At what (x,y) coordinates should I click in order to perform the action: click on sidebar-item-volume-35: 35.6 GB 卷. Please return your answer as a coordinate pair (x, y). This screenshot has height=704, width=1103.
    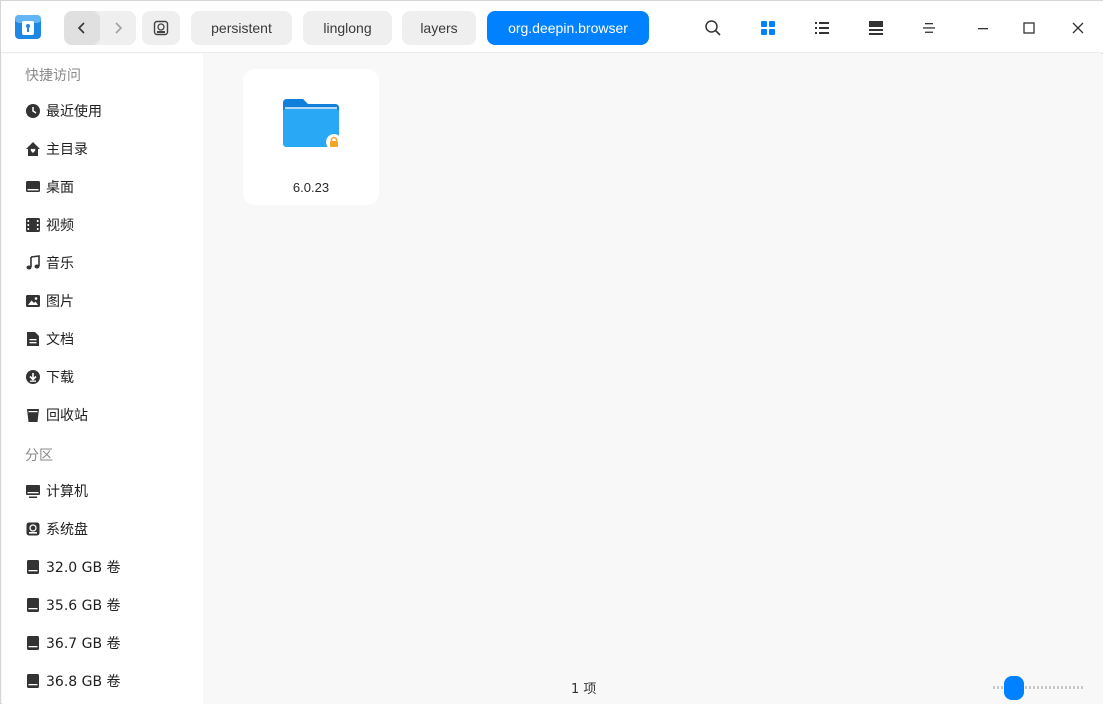
    Looking at the image, I should click on (102, 605).